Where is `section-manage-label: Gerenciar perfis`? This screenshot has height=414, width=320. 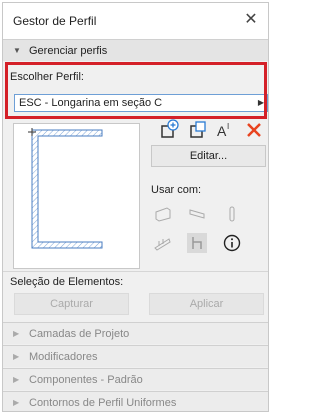
section-manage-label: Gerenciar perfis is located at coordinates (68, 51).